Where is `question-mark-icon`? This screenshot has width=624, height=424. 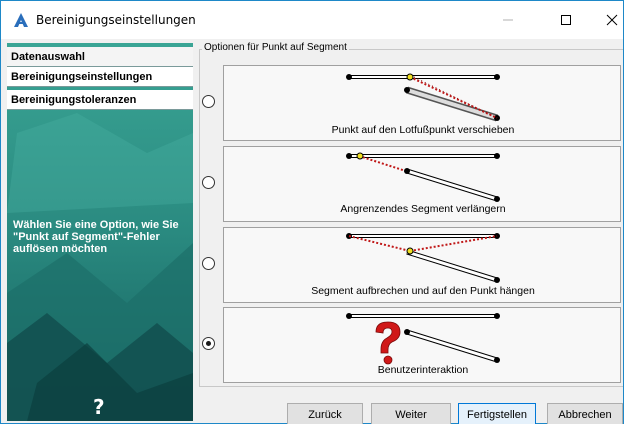
question-mark-icon is located at coordinates (388, 343).